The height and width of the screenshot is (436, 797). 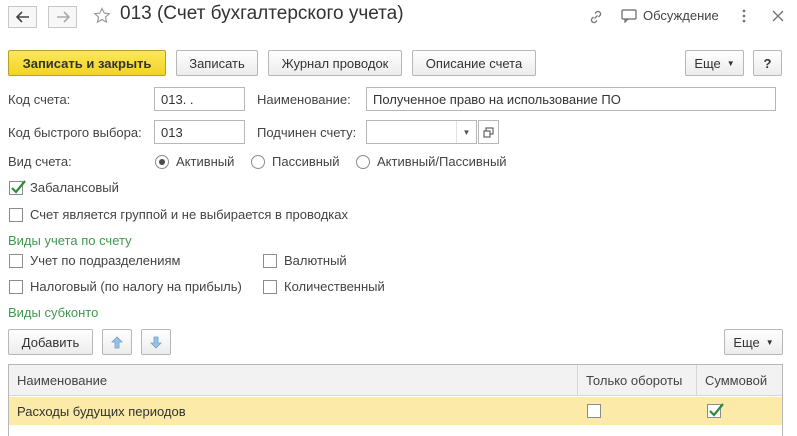 What do you see at coordinates (571, 99) in the screenshot?
I see `name-input: Полученное право на использование ПО` at bounding box center [571, 99].